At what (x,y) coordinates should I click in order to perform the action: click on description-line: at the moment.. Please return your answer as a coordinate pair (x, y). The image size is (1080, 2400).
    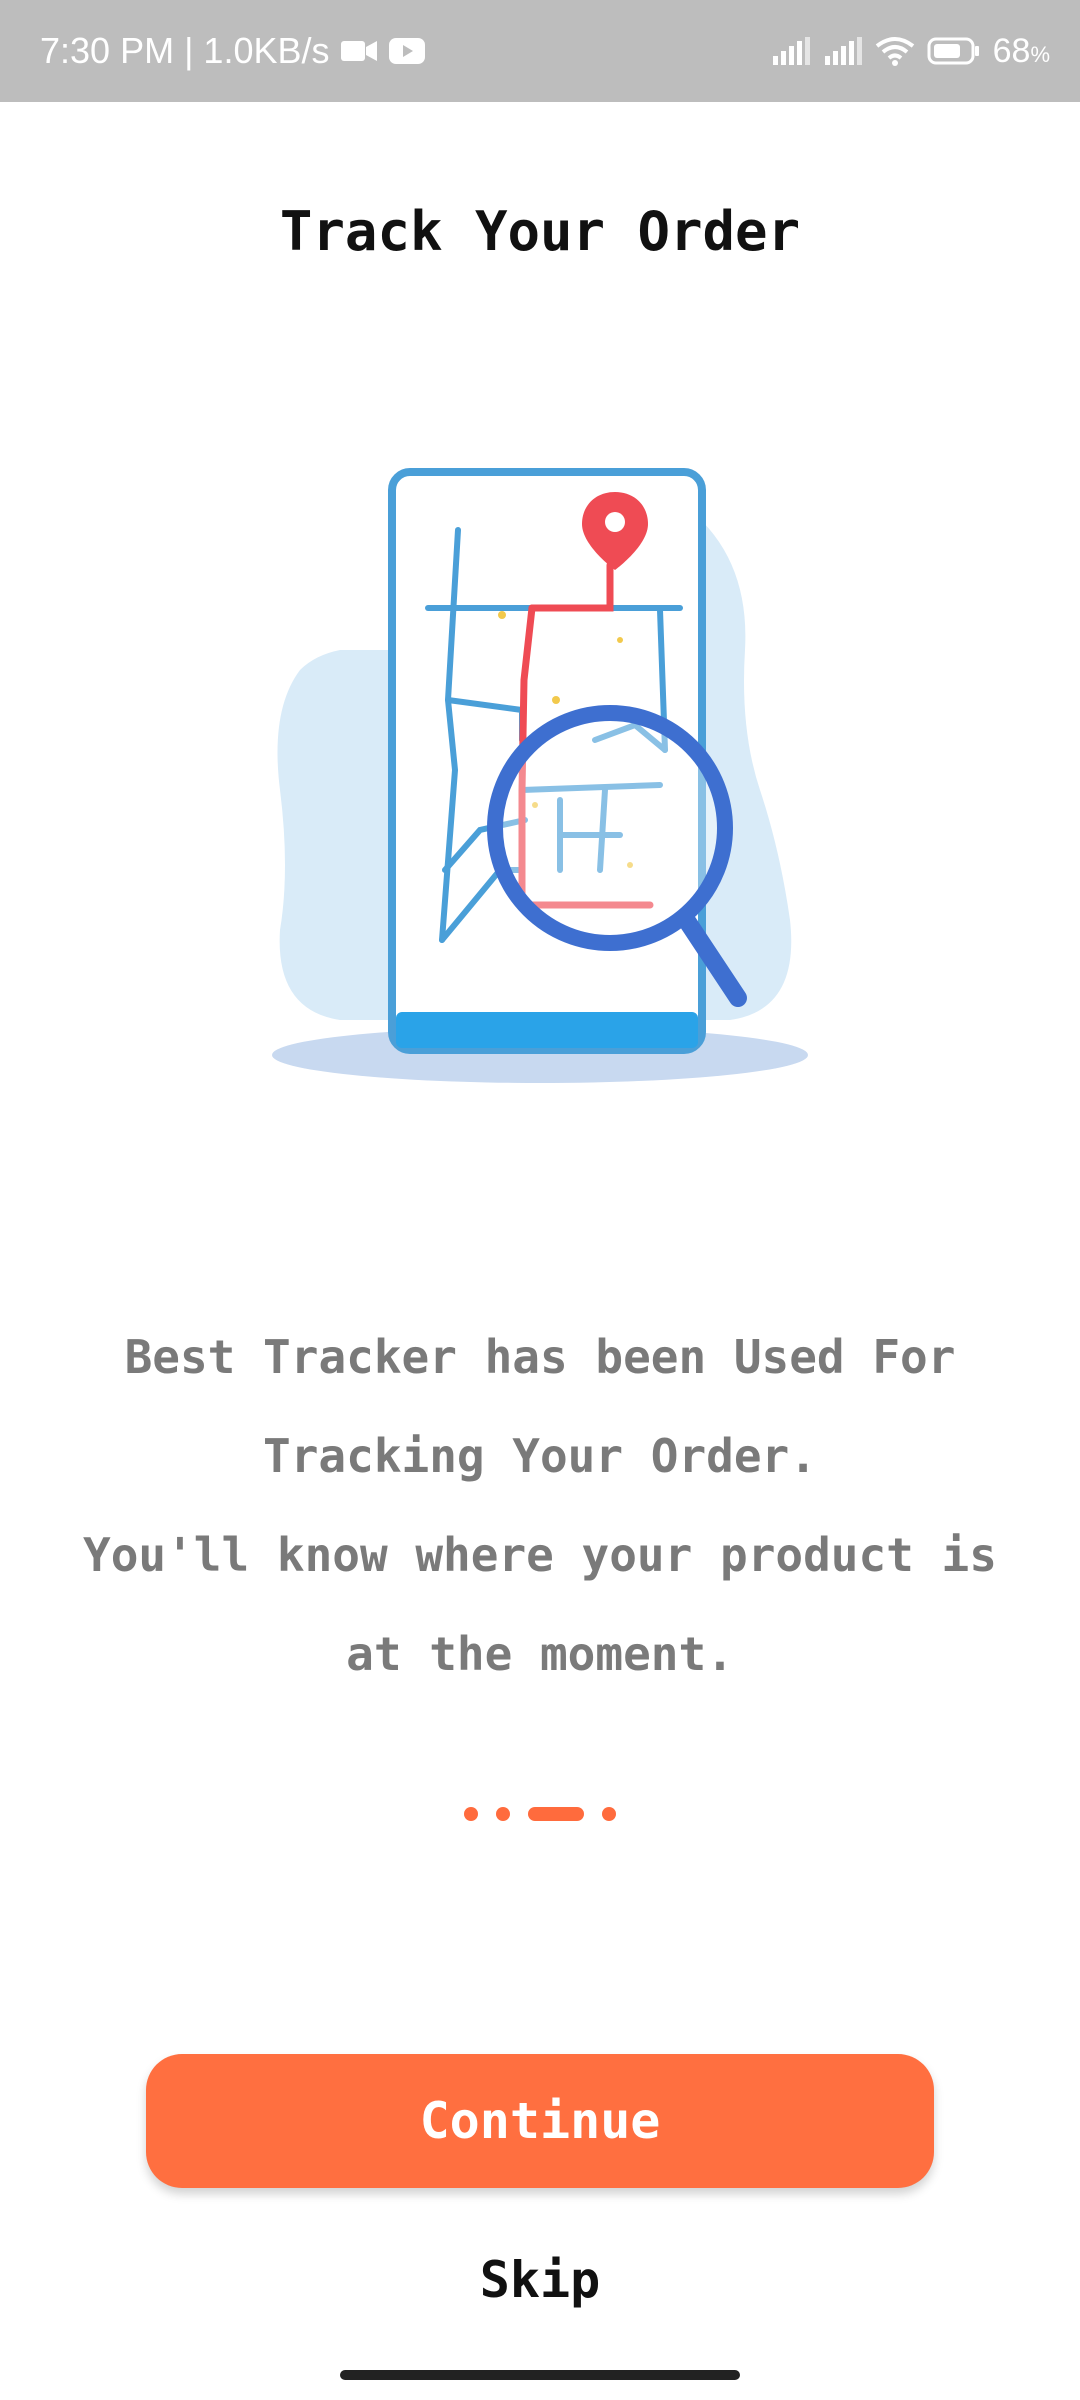
    Looking at the image, I should click on (540, 1654).